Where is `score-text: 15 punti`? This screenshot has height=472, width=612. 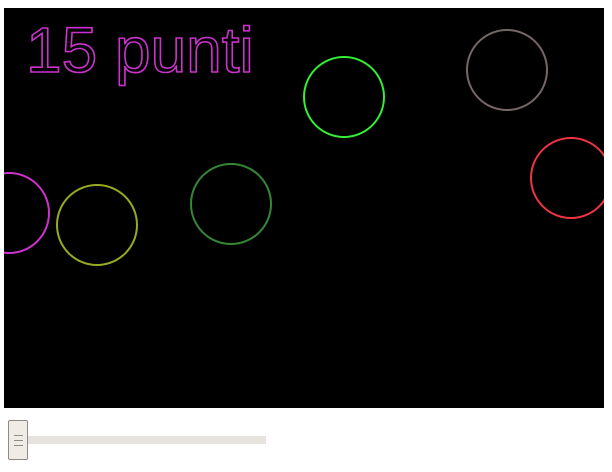
score-text: 15 punti is located at coordinates (140, 50).